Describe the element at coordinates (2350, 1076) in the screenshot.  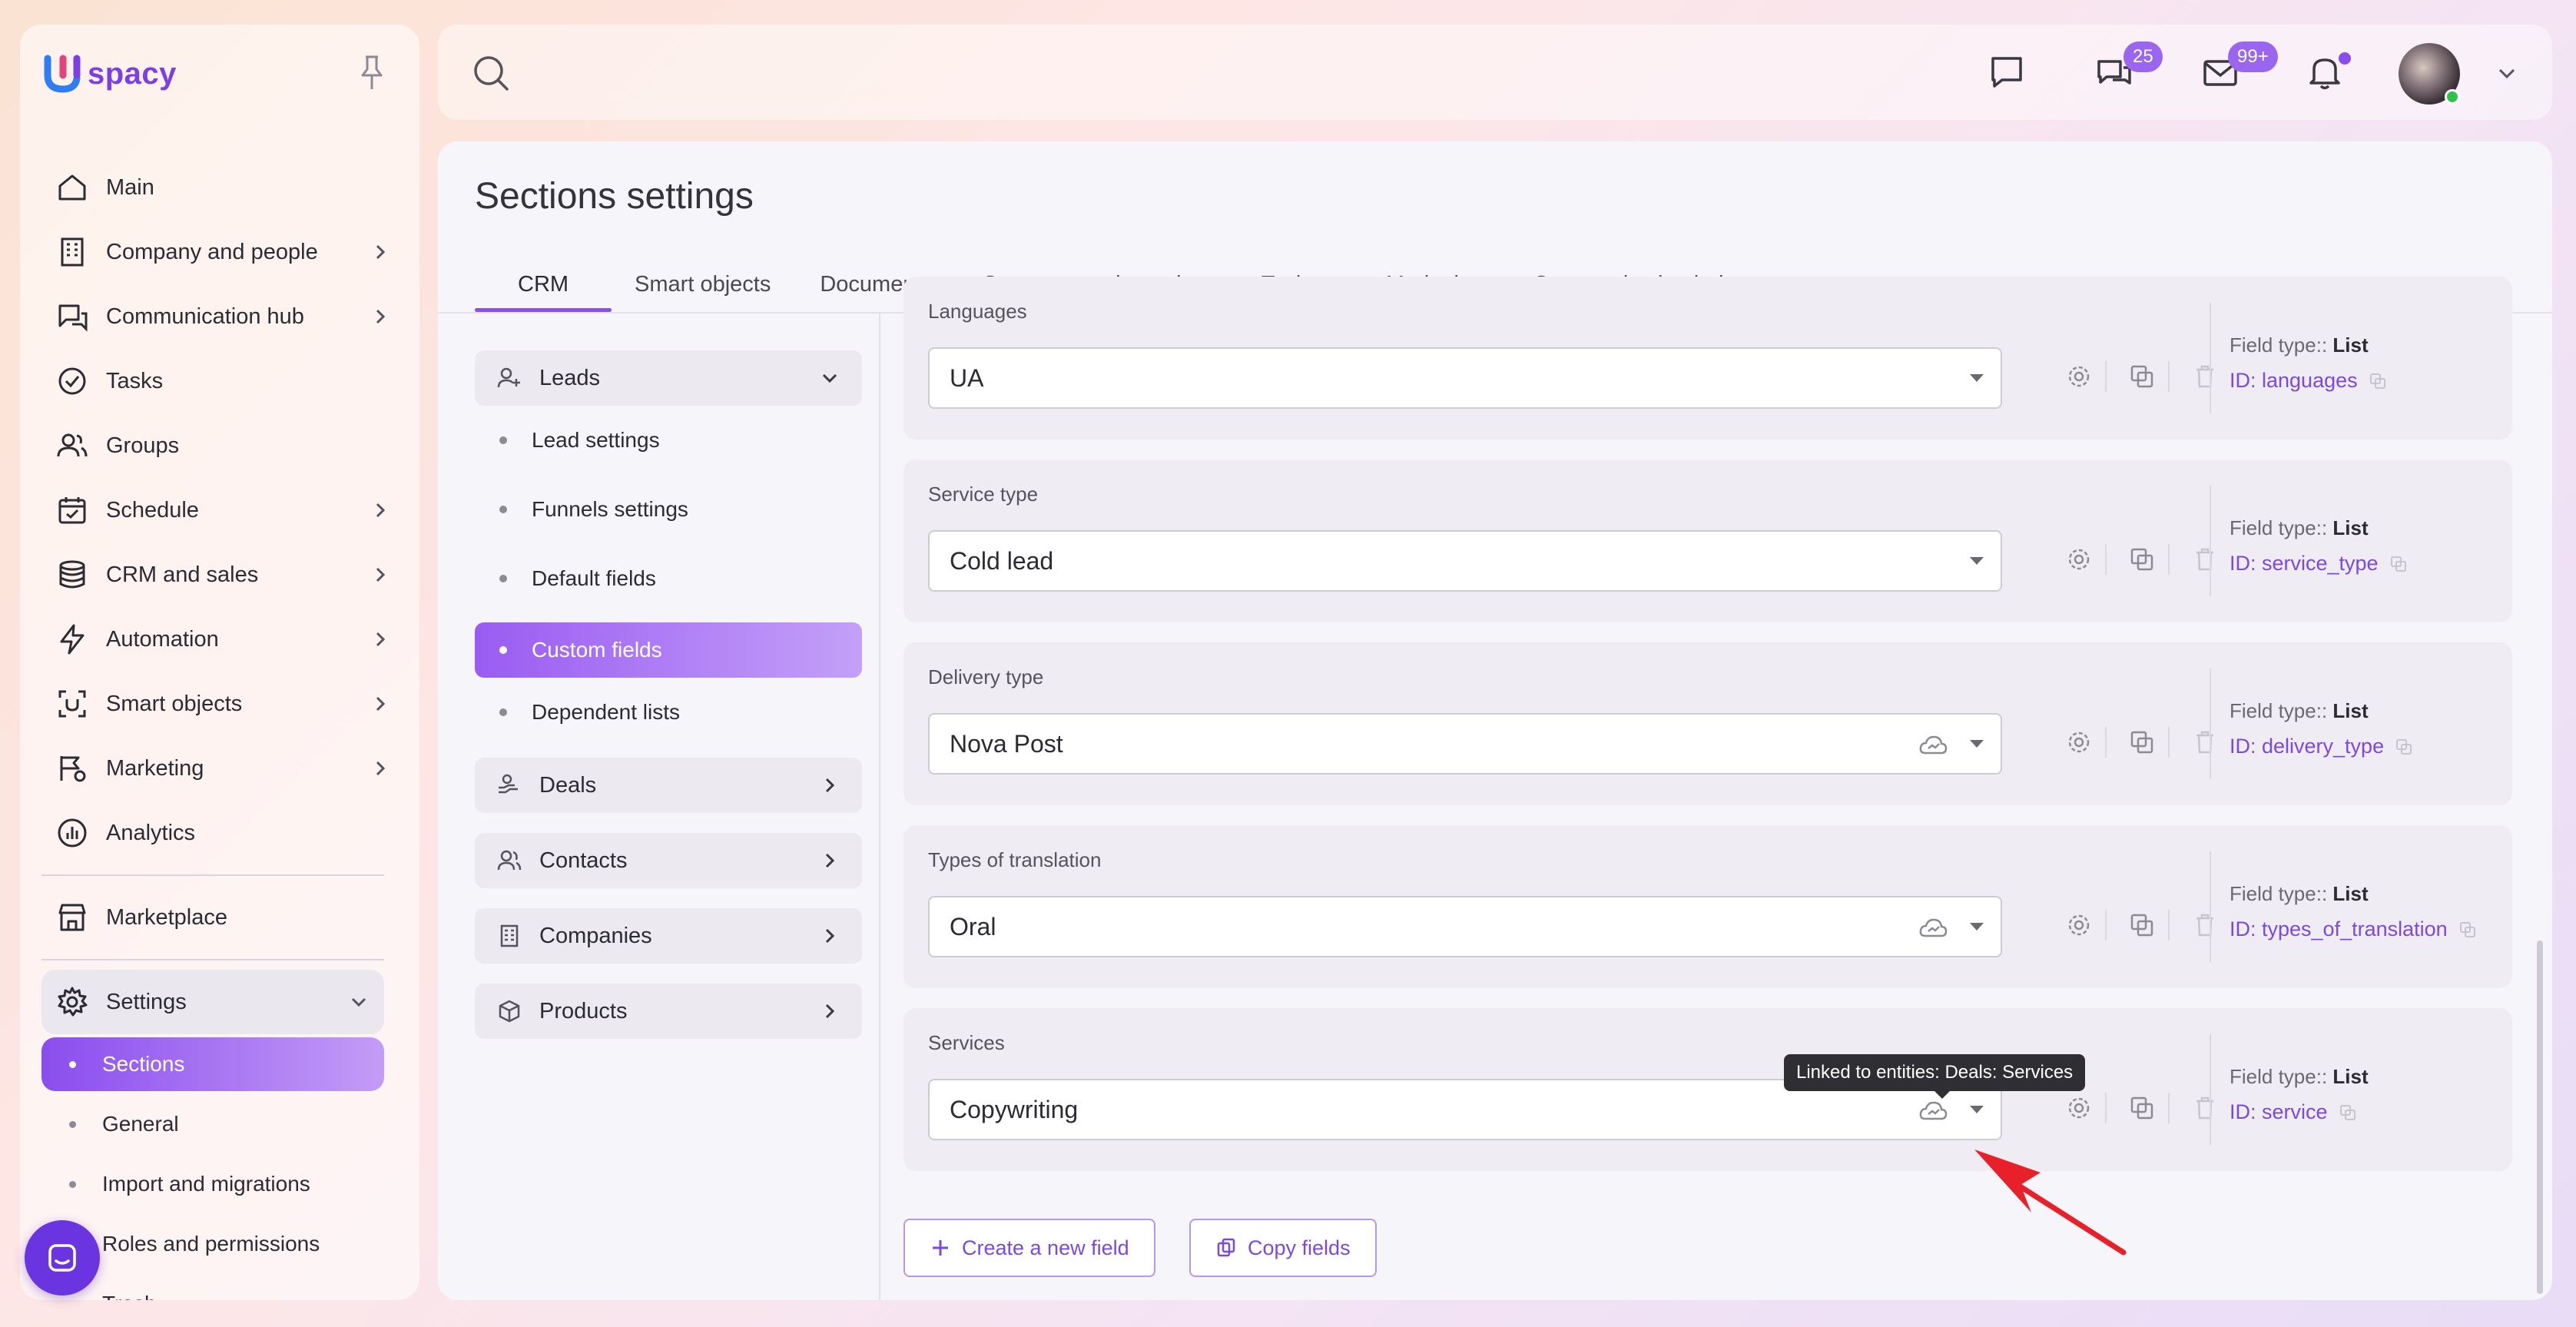
I see `field-type-value: List` at that location.